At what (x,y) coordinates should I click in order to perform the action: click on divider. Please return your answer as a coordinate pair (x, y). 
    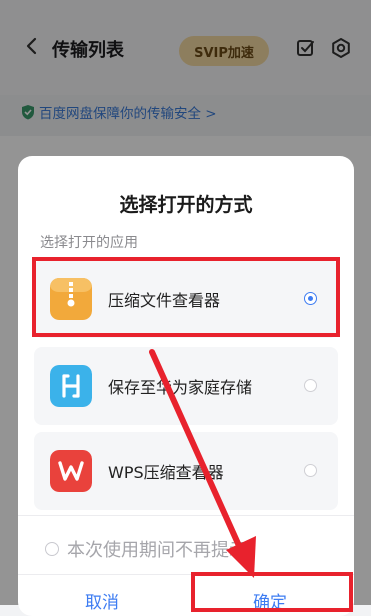
    Looking at the image, I should click on (186, 515).